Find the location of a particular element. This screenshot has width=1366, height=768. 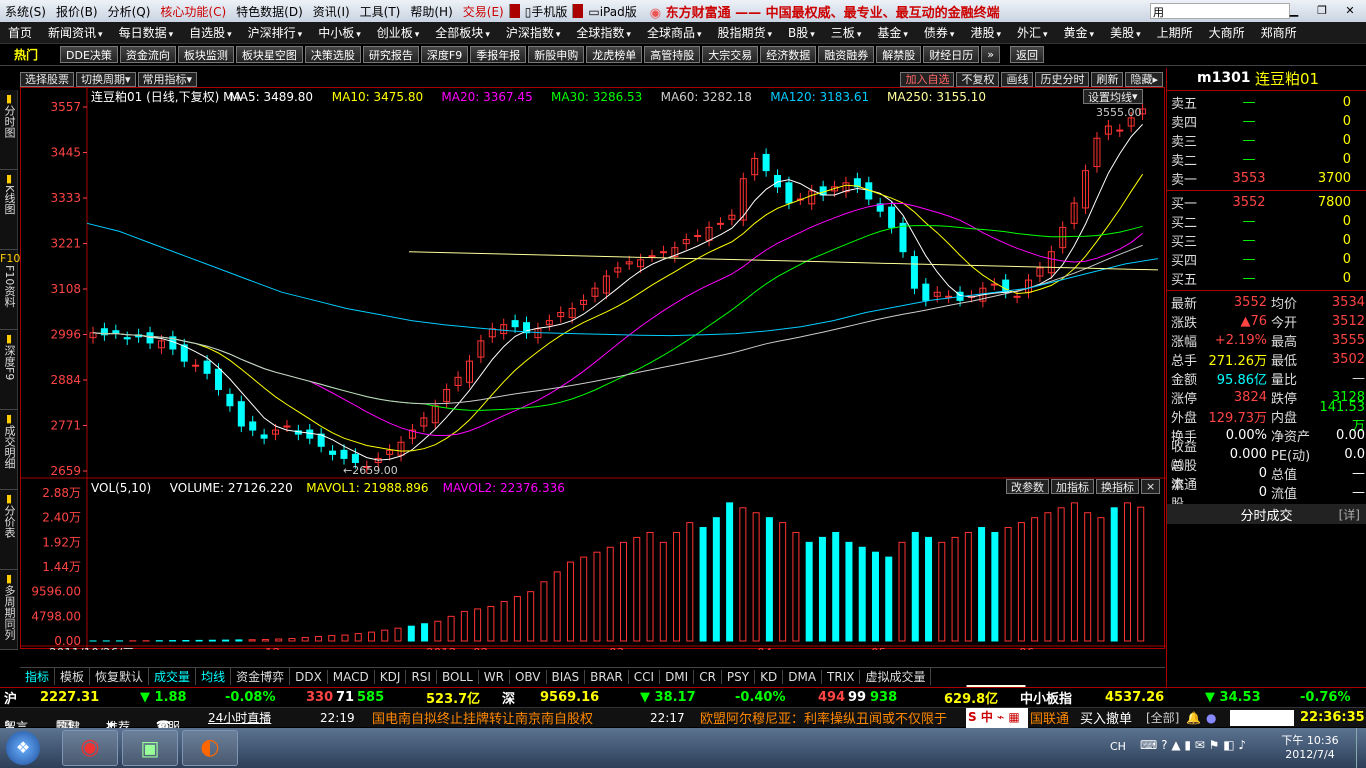

menu-tools: 工具(T) is located at coordinates (380, 11).